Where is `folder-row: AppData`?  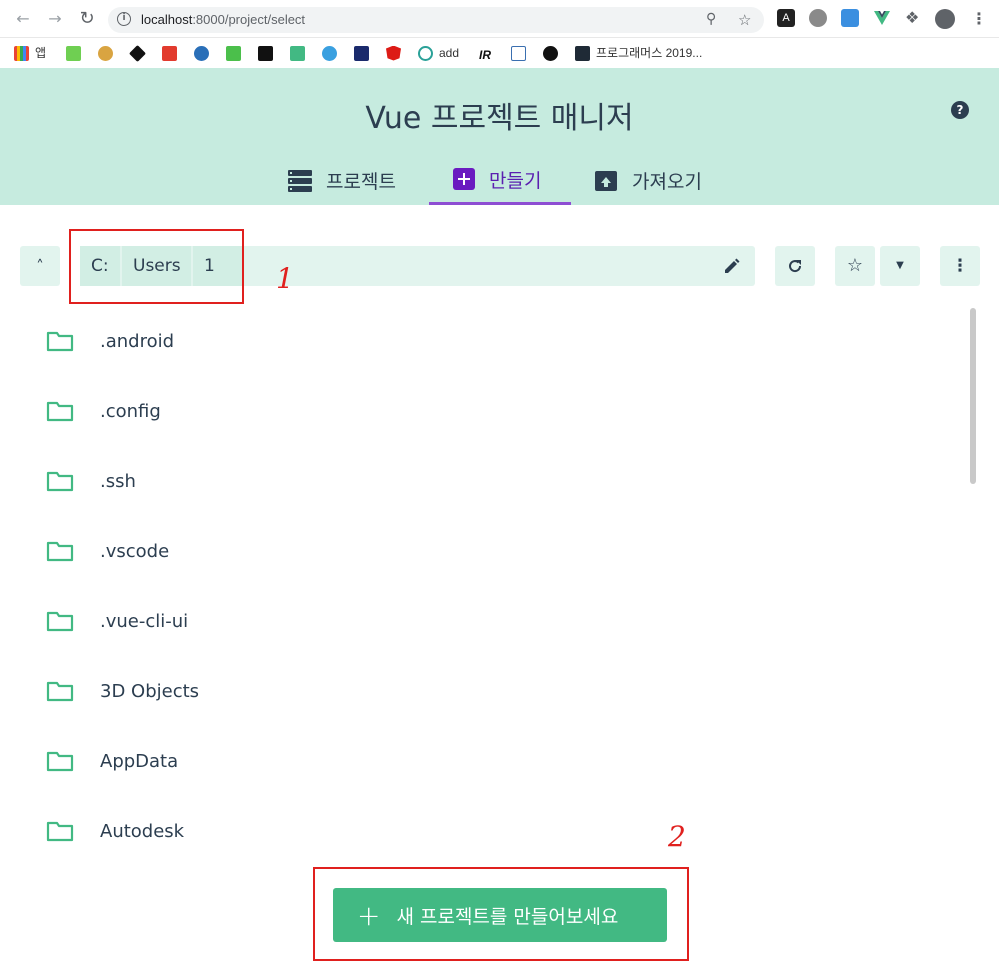
folder-row: AppData is located at coordinates (496, 761).